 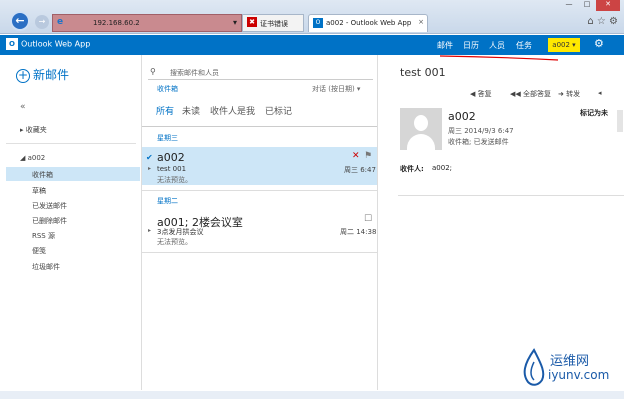 I want to click on ie-toolbar: ⌂ ☆ ⚙, so click(x=602, y=21).